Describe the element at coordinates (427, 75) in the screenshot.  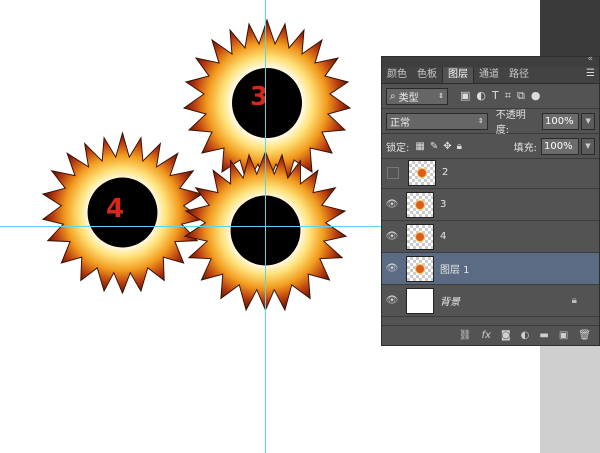
I see `tab-swatches: 色板` at that location.